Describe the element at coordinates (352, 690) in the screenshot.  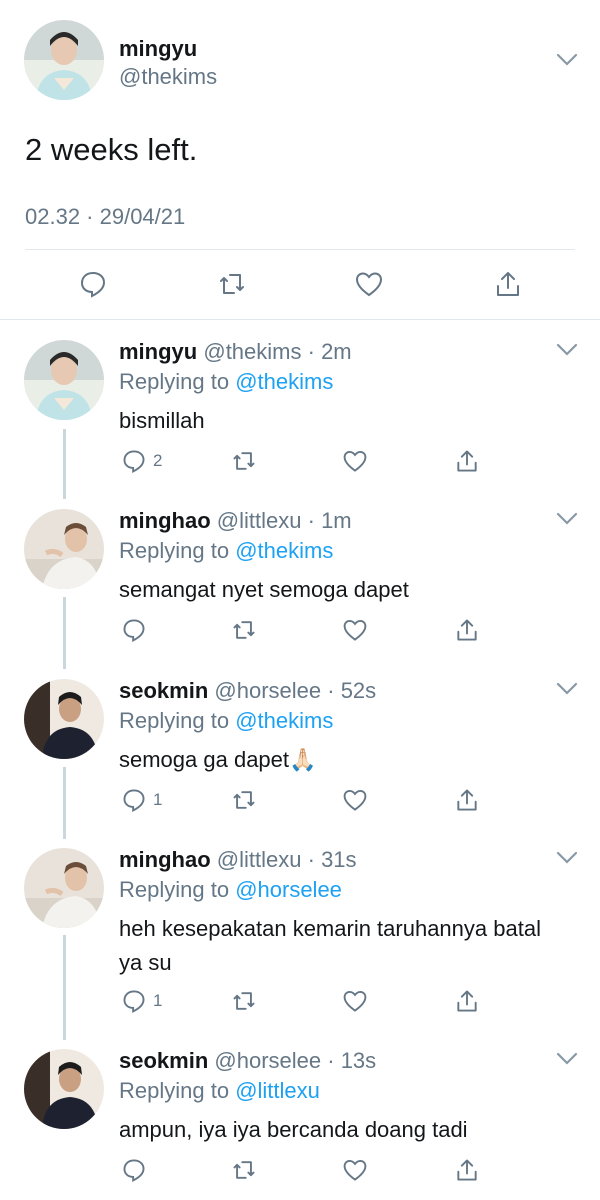
I see `reply-time: · 52s` at that location.